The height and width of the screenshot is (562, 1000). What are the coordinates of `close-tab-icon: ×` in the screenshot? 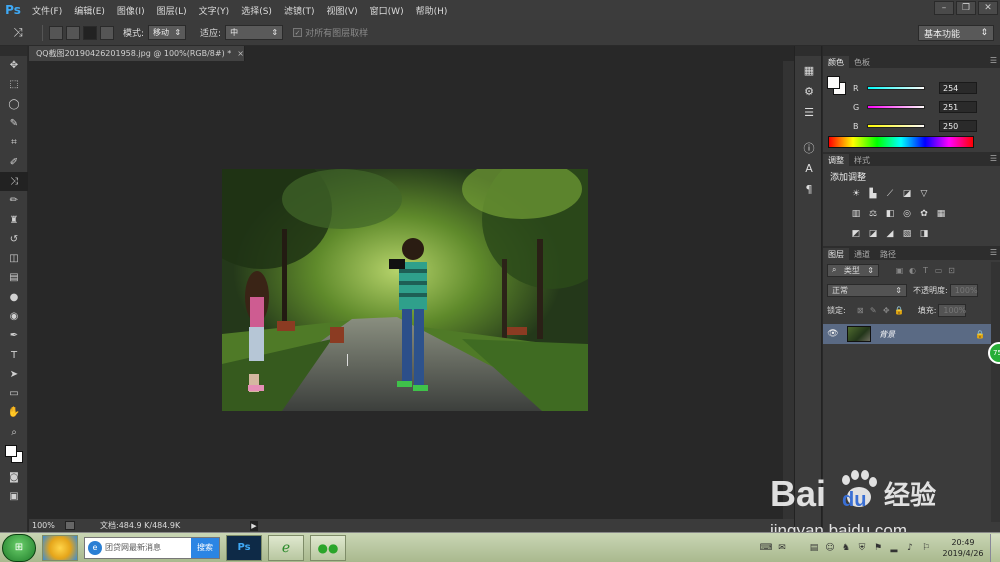 It's located at (240, 53).